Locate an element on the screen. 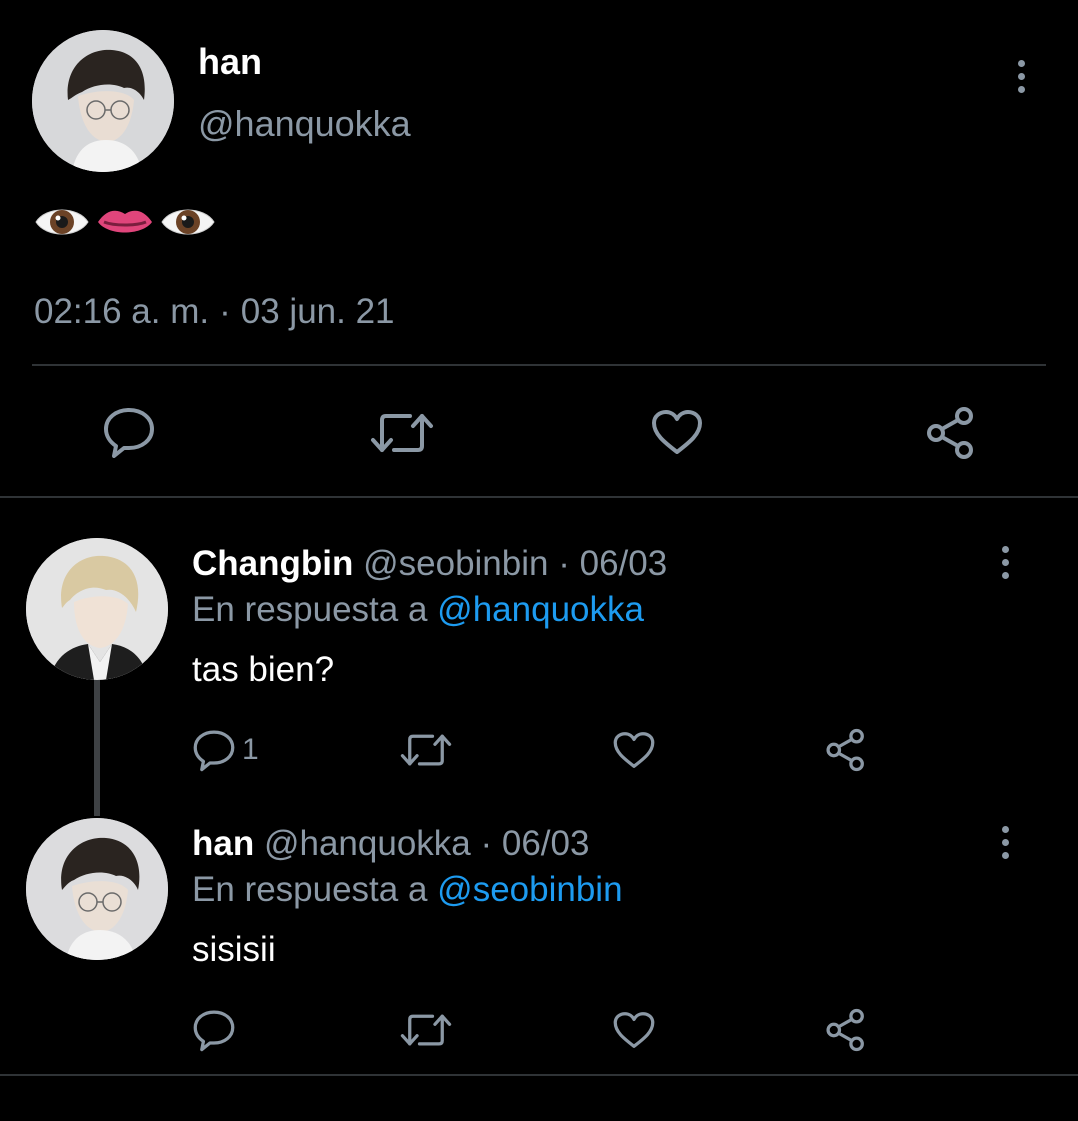 This screenshot has width=1078, height=1121. reply-author-name: Changbin is located at coordinates (272, 563).